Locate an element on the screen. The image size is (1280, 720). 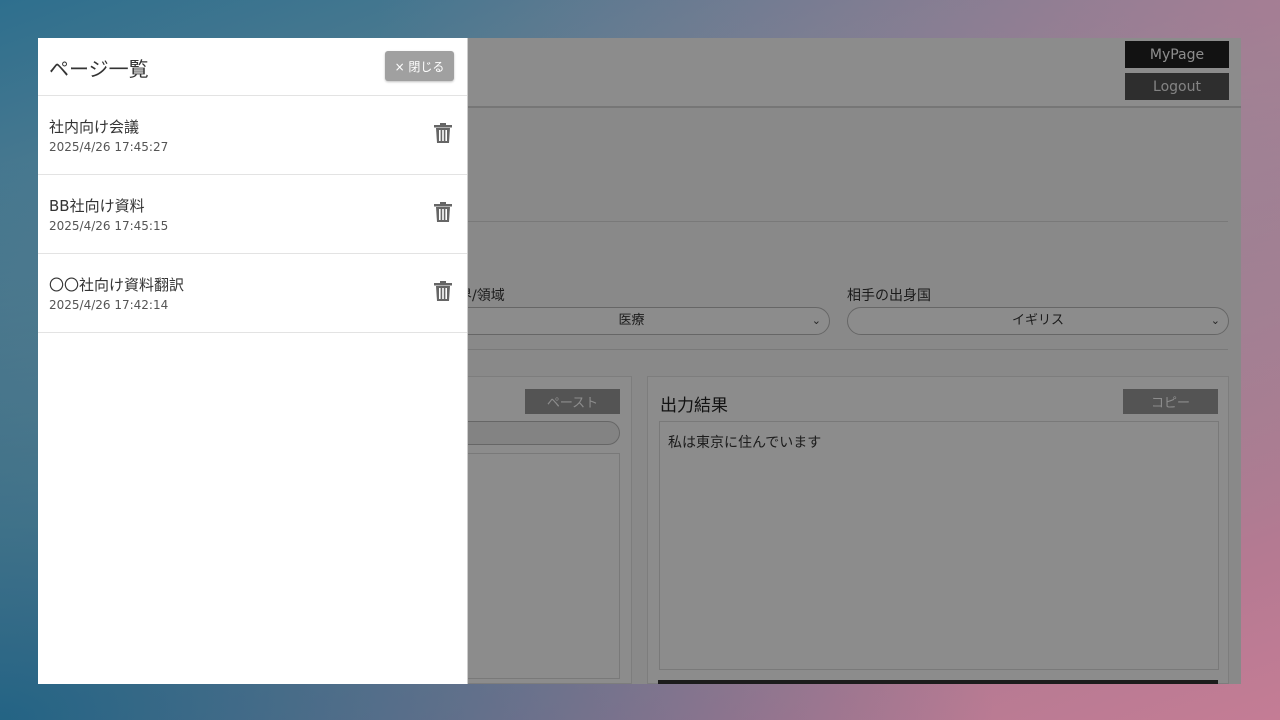
drawer-title: ページ一覧 is located at coordinates (99, 69).